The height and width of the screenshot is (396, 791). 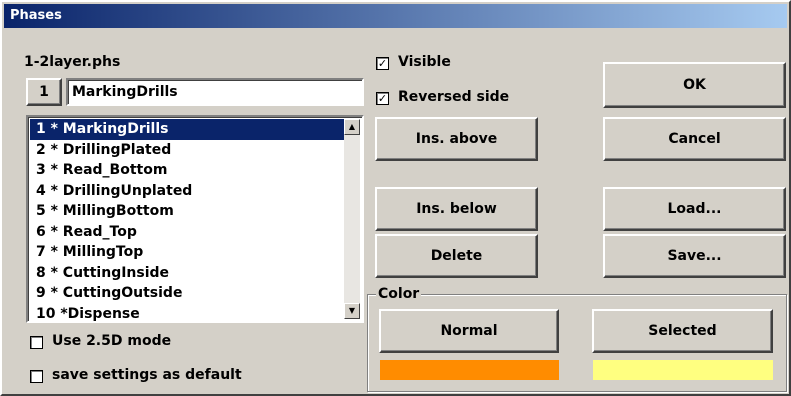 I want to click on selected-color-button: Selected, so click(x=682, y=331).